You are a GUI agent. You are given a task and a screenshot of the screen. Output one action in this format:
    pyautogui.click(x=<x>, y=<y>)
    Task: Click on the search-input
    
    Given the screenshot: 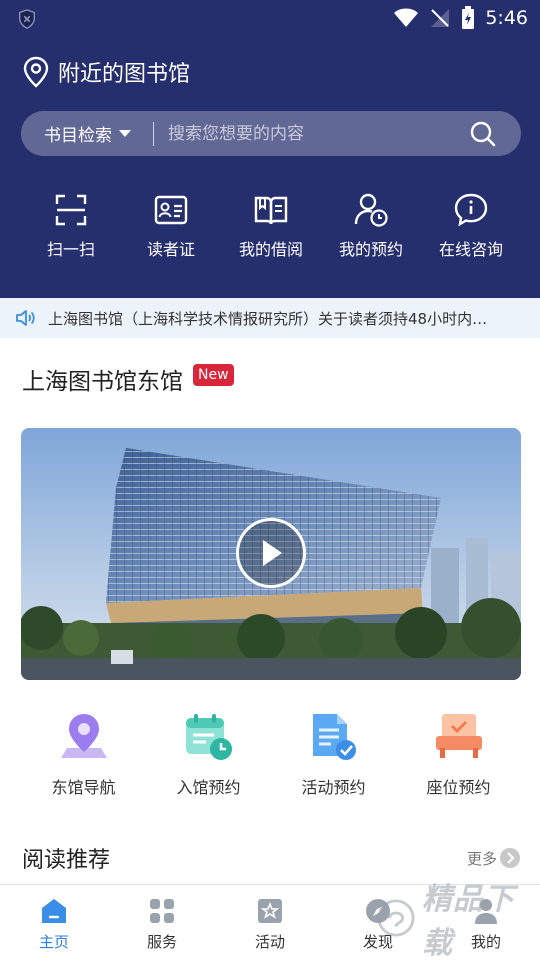 What is the action you would take?
    pyautogui.click(x=317, y=133)
    